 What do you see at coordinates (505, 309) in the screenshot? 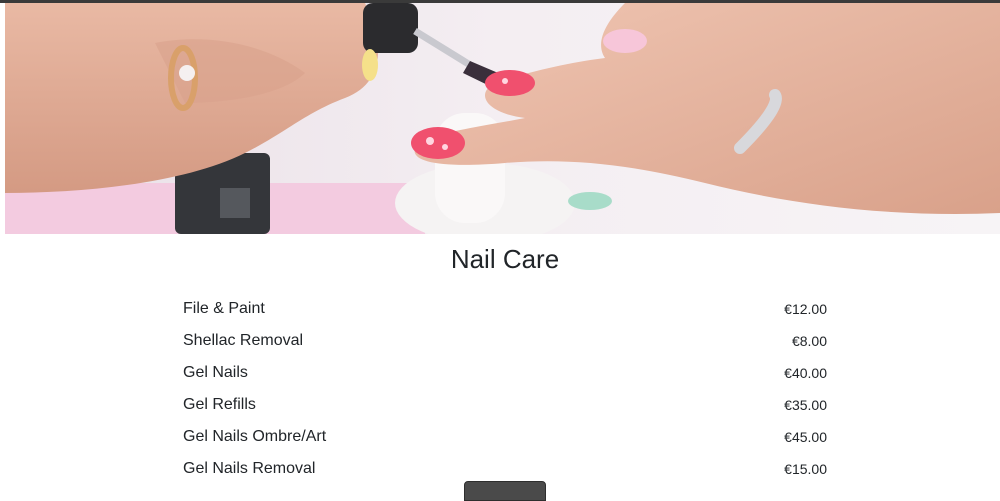
I see `price-row: File & Paint €12.00` at bounding box center [505, 309].